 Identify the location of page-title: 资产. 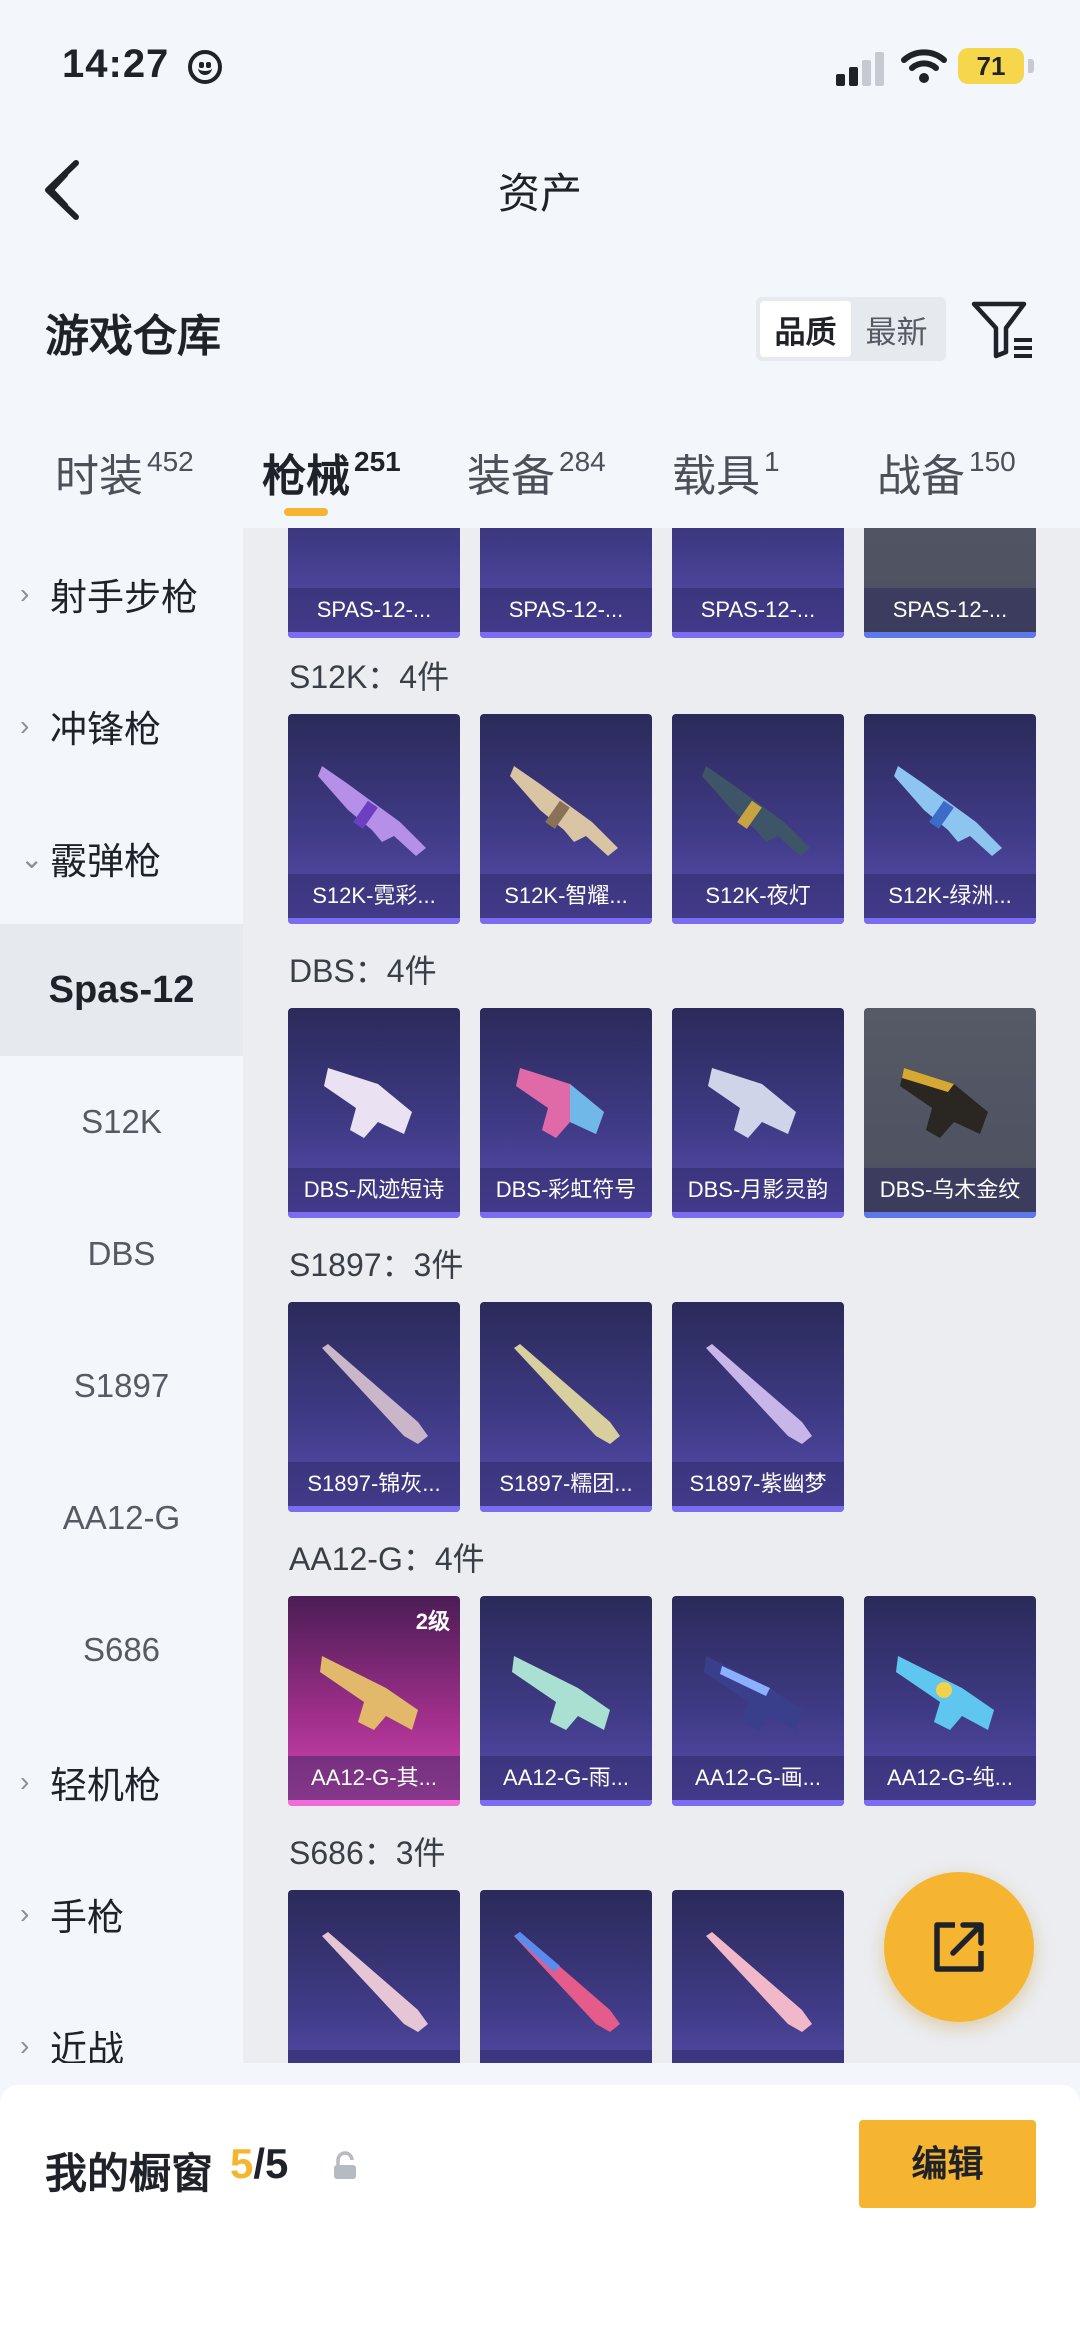
(539, 193).